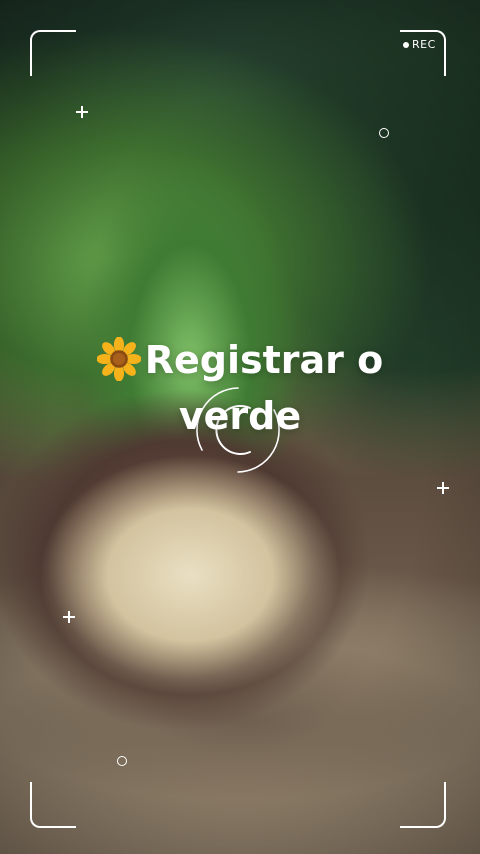  I want to click on title-line-2: verde, so click(240, 416).